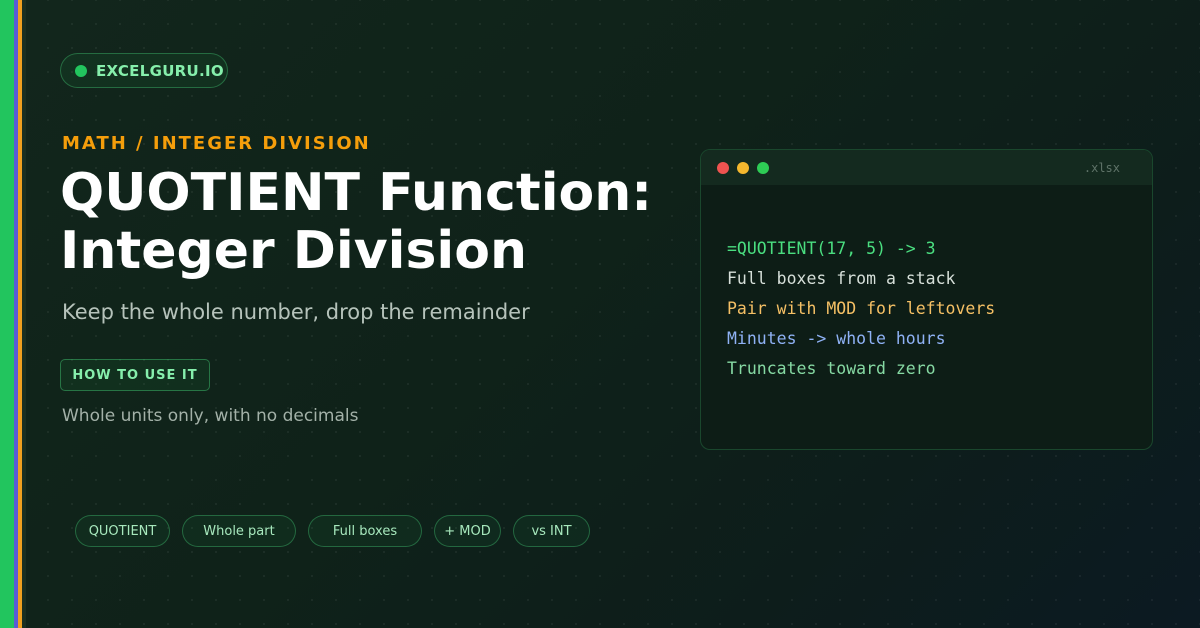  Describe the element at coordinates (7, 314) in the screenshot. I see `accent-stripe-green` at that location.